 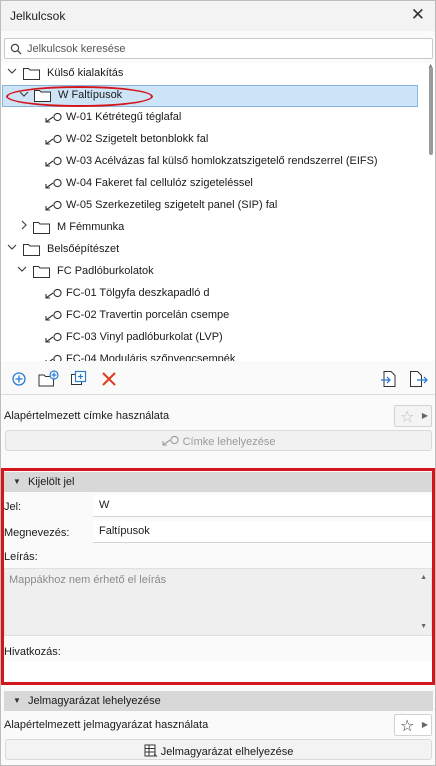 What do you see at coordinates (148, 315) in the screenshot?
I see `tree-key-label: FC-02 Travertin porcelán csempe` at bounding box center [148, 315].